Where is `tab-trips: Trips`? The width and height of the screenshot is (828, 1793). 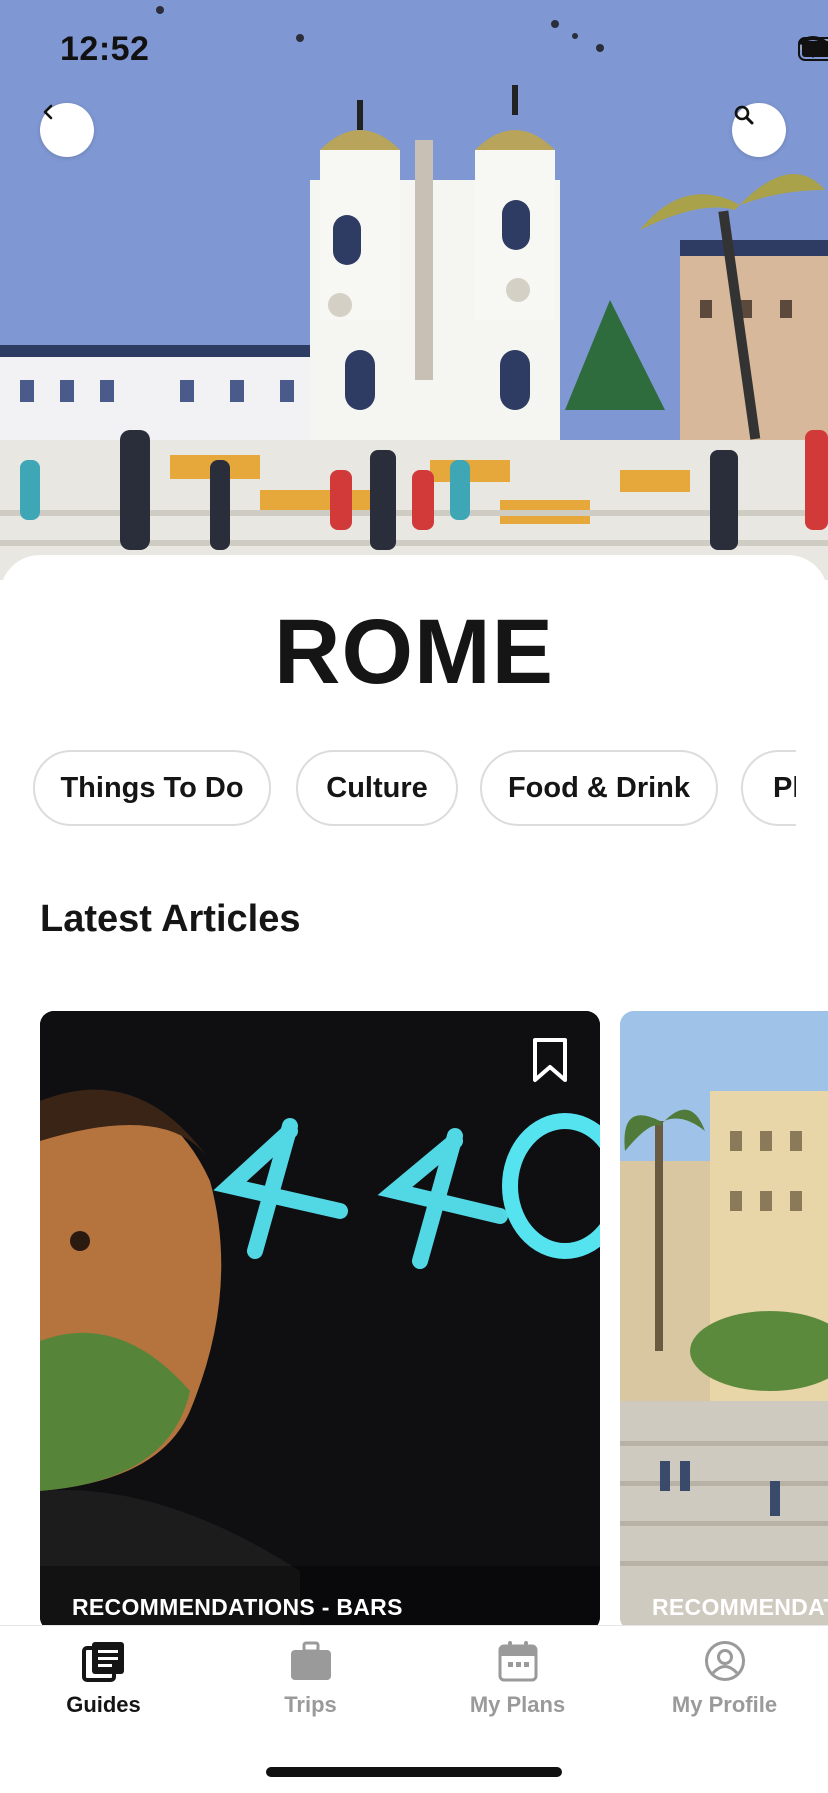 tab-trips: Trips is located at coordinates (310, 1679).